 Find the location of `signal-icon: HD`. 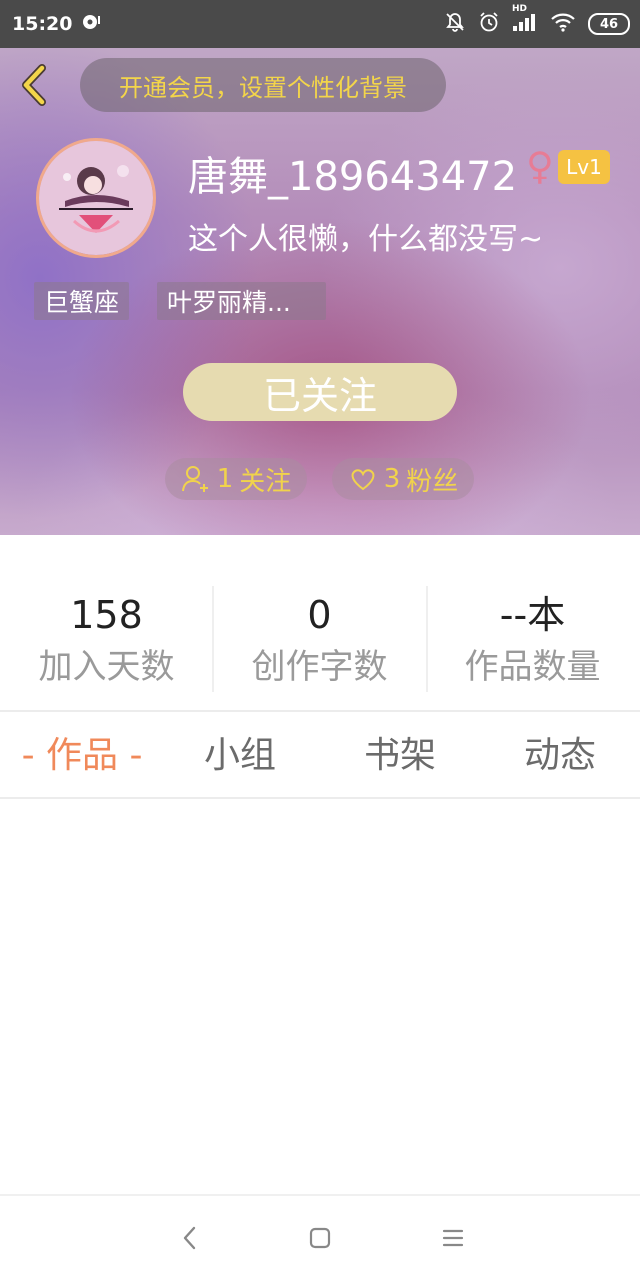

signal-icon: HD is located at coordinates (525, 20).